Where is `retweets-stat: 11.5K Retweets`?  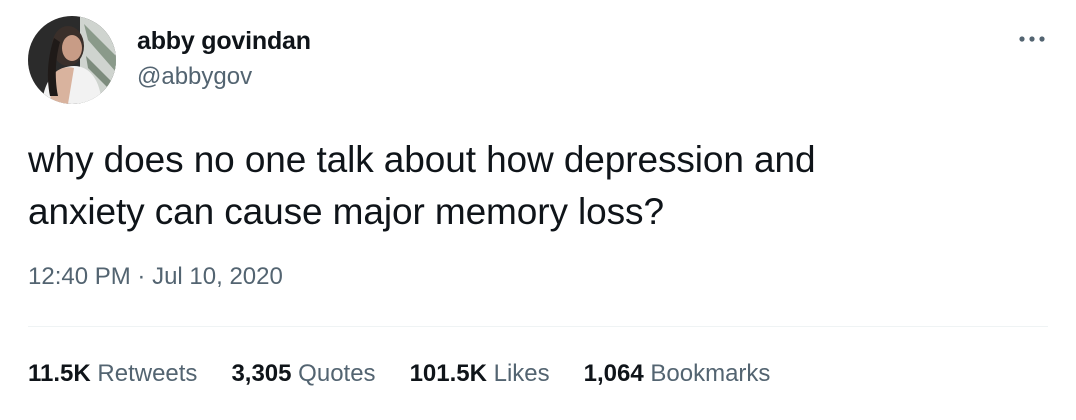 retweets-stat: 11.5K Retweets is located at coordinates (112, 374).